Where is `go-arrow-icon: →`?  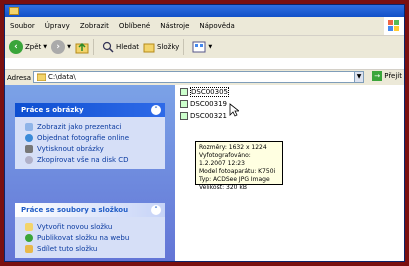 go-arrow-icon: → is located at coordinates (377, 76).